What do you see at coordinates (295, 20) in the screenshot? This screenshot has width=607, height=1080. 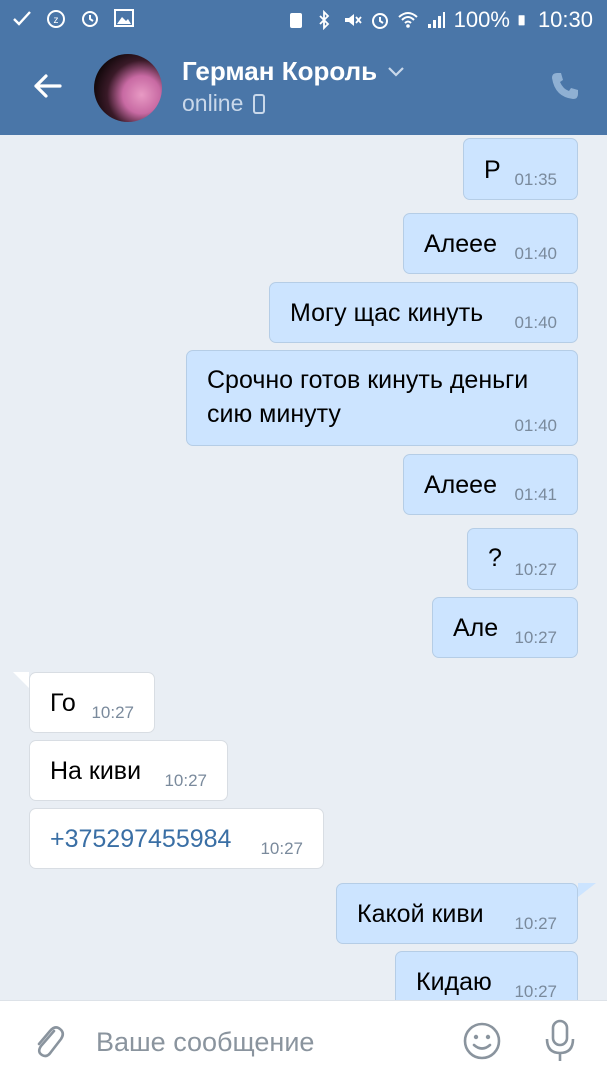 I see `sync-icon` at bounding box center [295, 20].